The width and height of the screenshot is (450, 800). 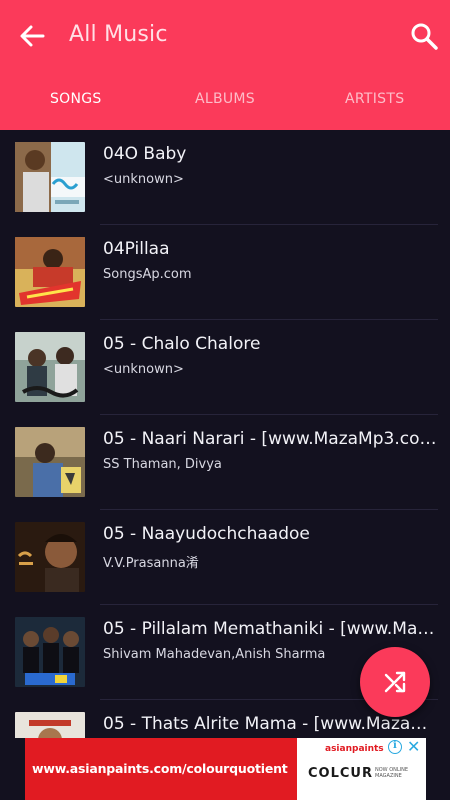 I want to click on ad-brand: asianpaints, so click(x=354, y=749).